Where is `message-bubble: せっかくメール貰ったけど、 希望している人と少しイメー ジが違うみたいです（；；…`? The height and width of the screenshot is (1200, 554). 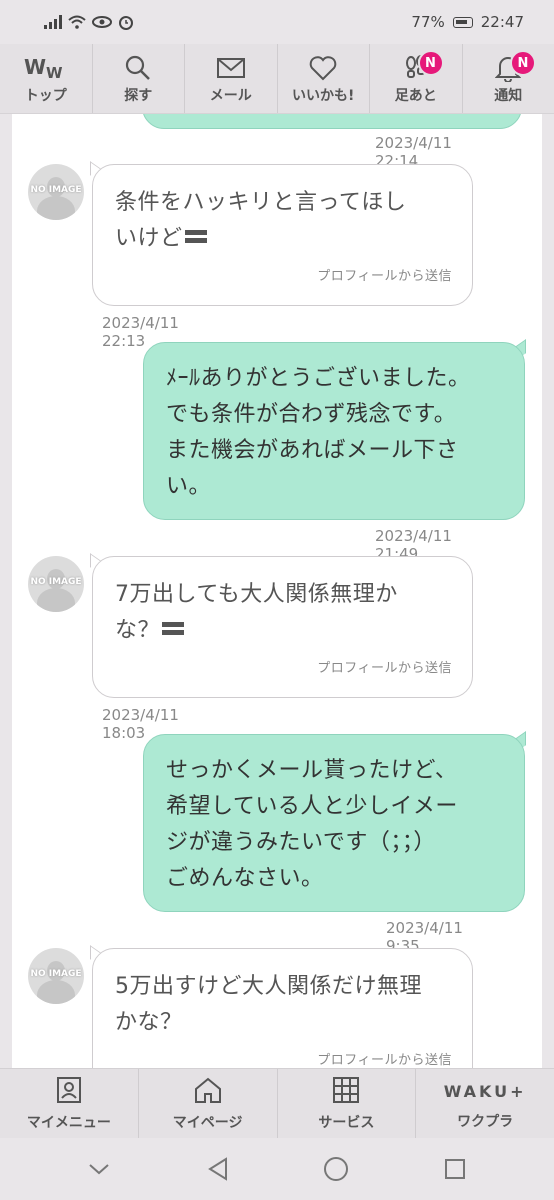 message-bubble: せっかくメール貰ったけど、 希望している人と少しイメー ジが違うみたいです（；；… is located at coordinates (334, 823).